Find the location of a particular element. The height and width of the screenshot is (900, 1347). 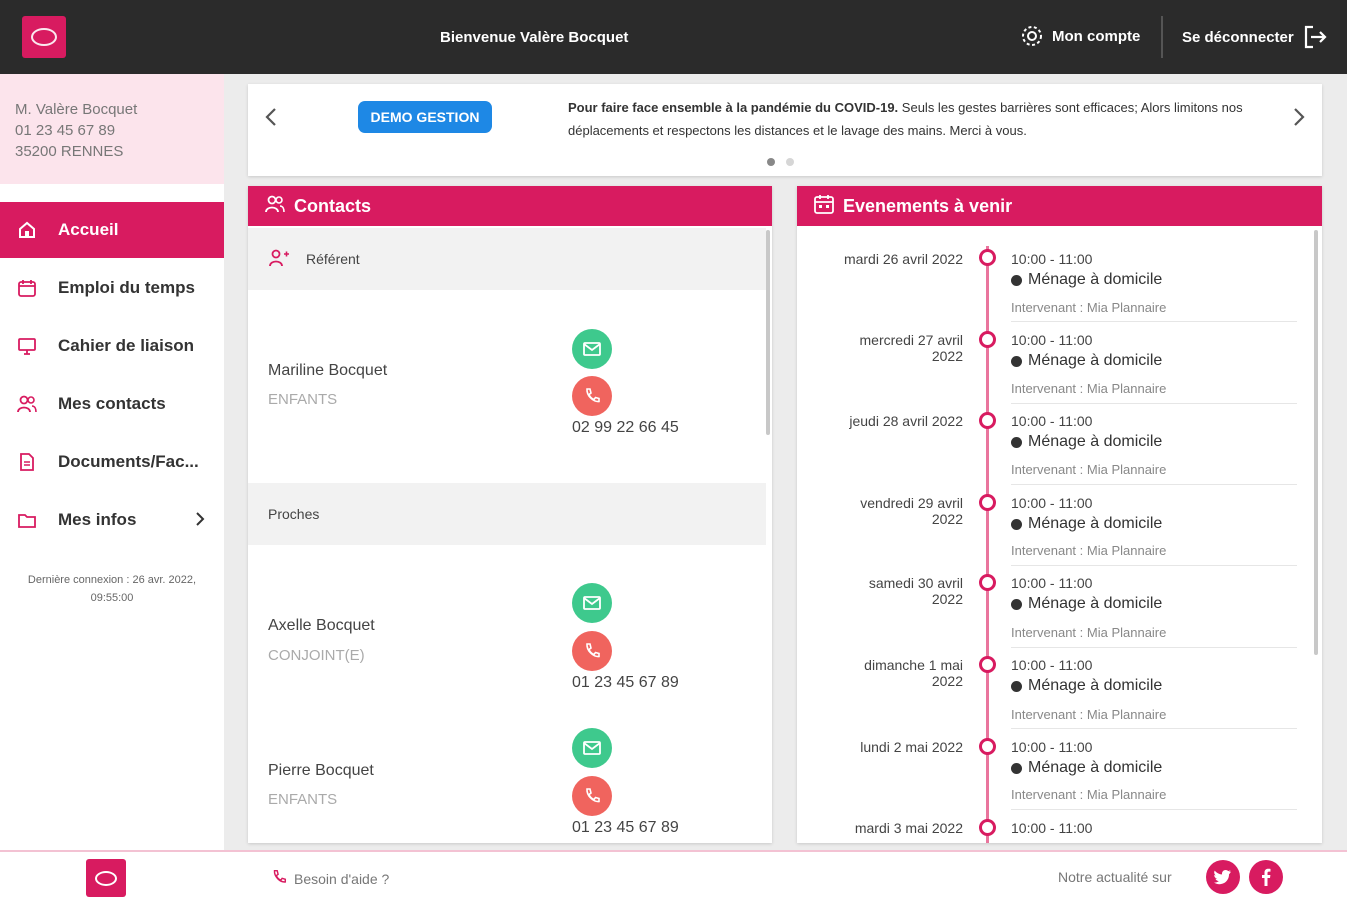

carousel-next-button is located at coordinates (1299, 117).